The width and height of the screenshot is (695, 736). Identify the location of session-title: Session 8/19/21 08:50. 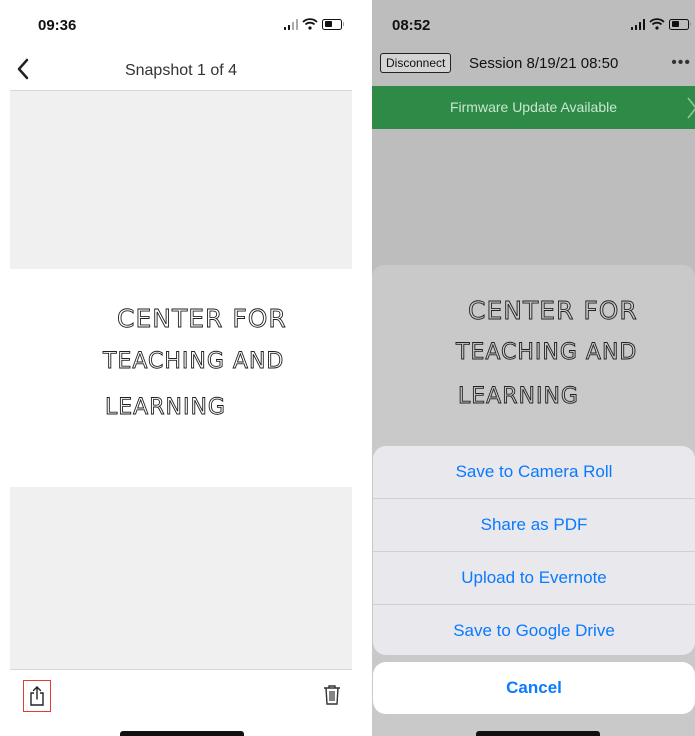
(544, 63).